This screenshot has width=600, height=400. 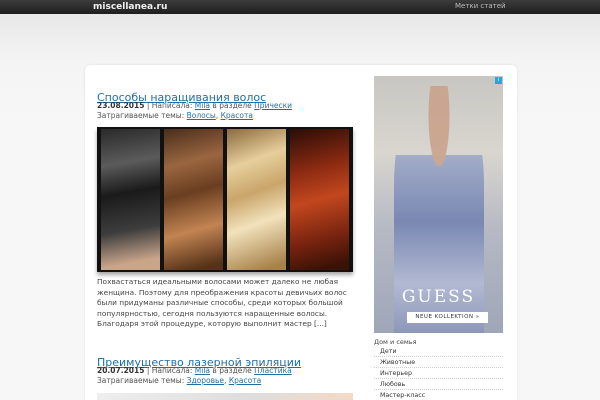 What do you see at coordinates (273, 105) in the screenshot?
I see `section-link: Прически` at bounding box center [273, 105].